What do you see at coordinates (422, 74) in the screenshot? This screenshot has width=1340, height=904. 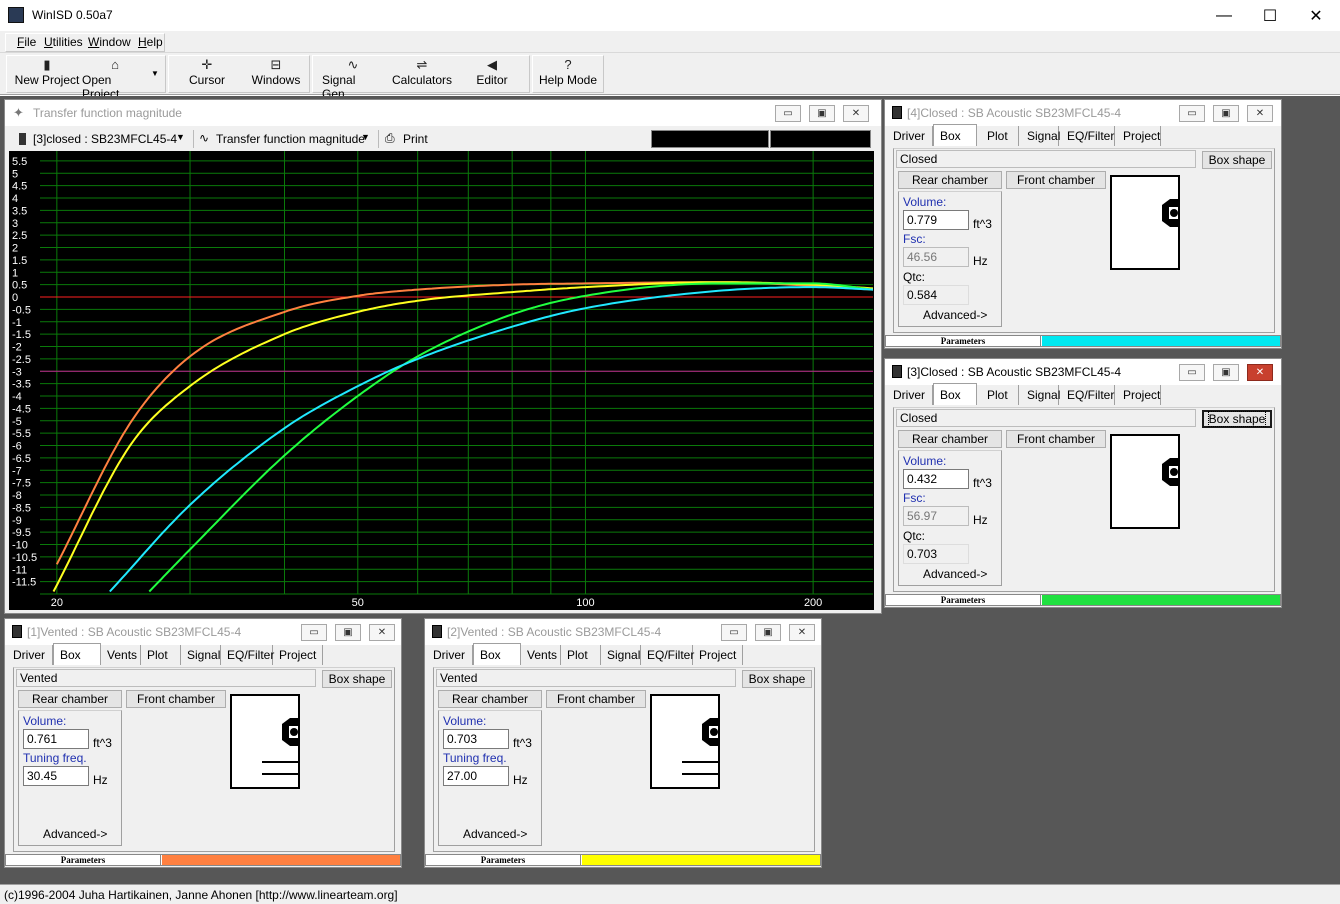 I see `calculators-button: ⇌ Calculators` at bounding box center [422, 74].